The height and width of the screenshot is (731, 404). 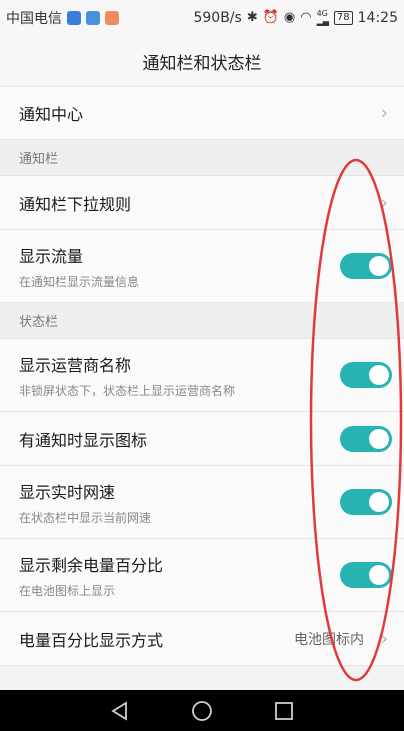 I want to click on show-carrier-row: 显示运营商名称 非锁屏状态下，状态栏上显示运营商名称, so click(x=202, y=375).